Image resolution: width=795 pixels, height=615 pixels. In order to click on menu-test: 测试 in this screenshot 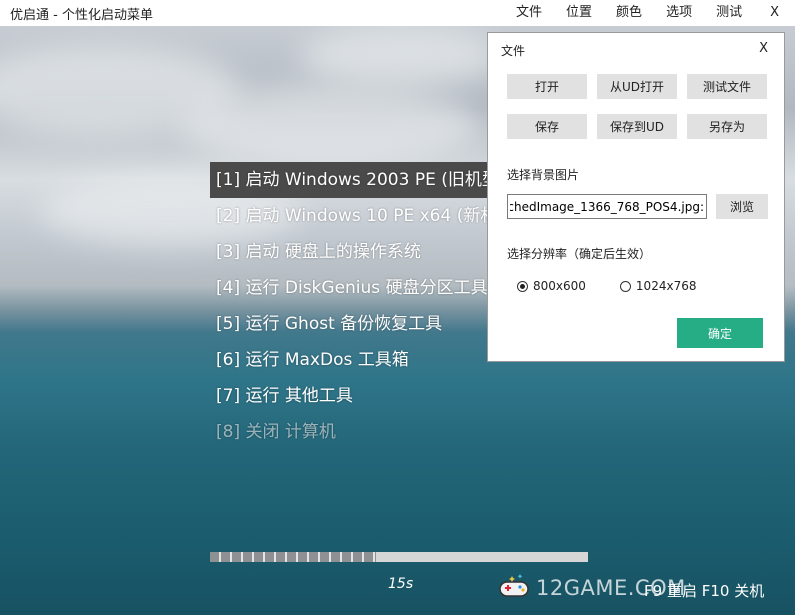, I will do `click(729, 13)`.